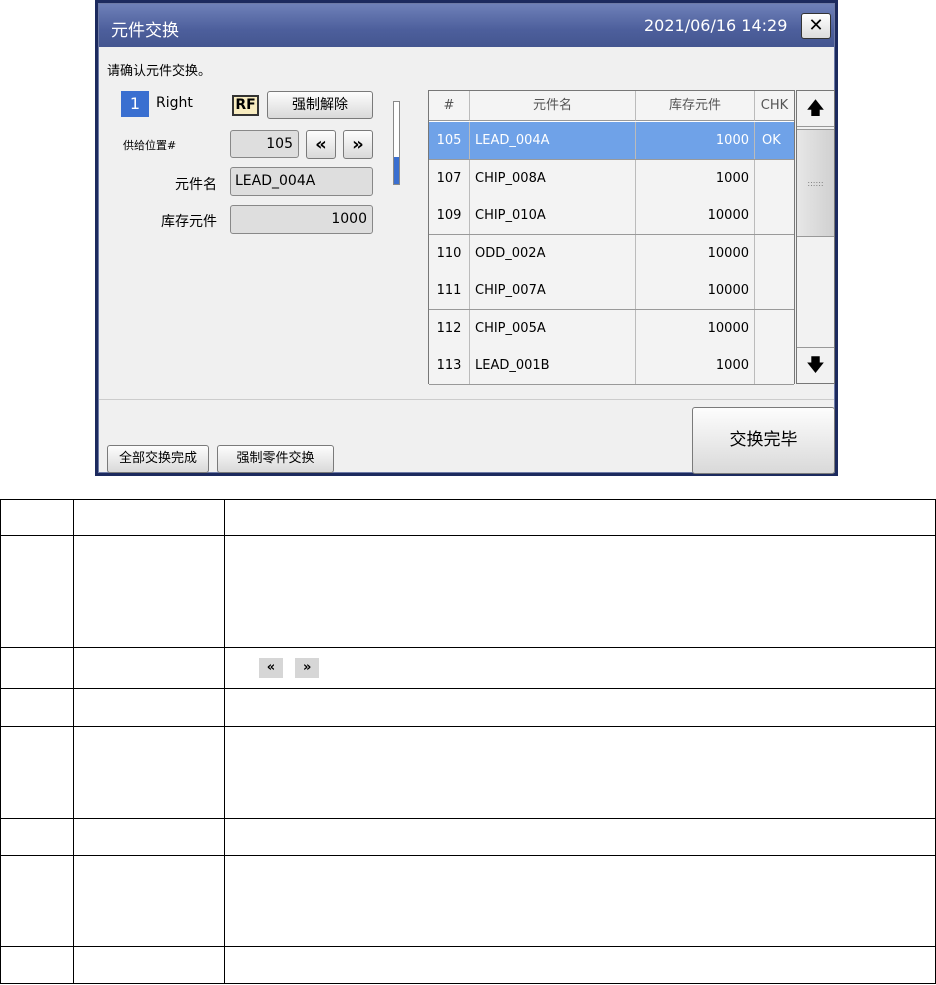 The image size is (936, 985). Describe the element at coordinates (771, 140) in the screenshot. I see `cell-check: OK` at that location.